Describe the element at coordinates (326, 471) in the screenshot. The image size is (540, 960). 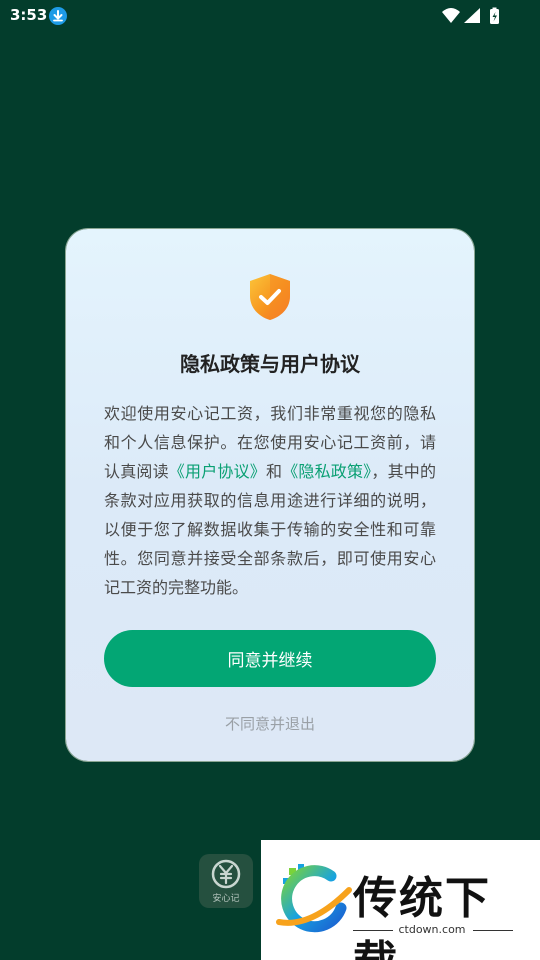
I see `privacy-policy-link: 《隐私政策》` at that location.